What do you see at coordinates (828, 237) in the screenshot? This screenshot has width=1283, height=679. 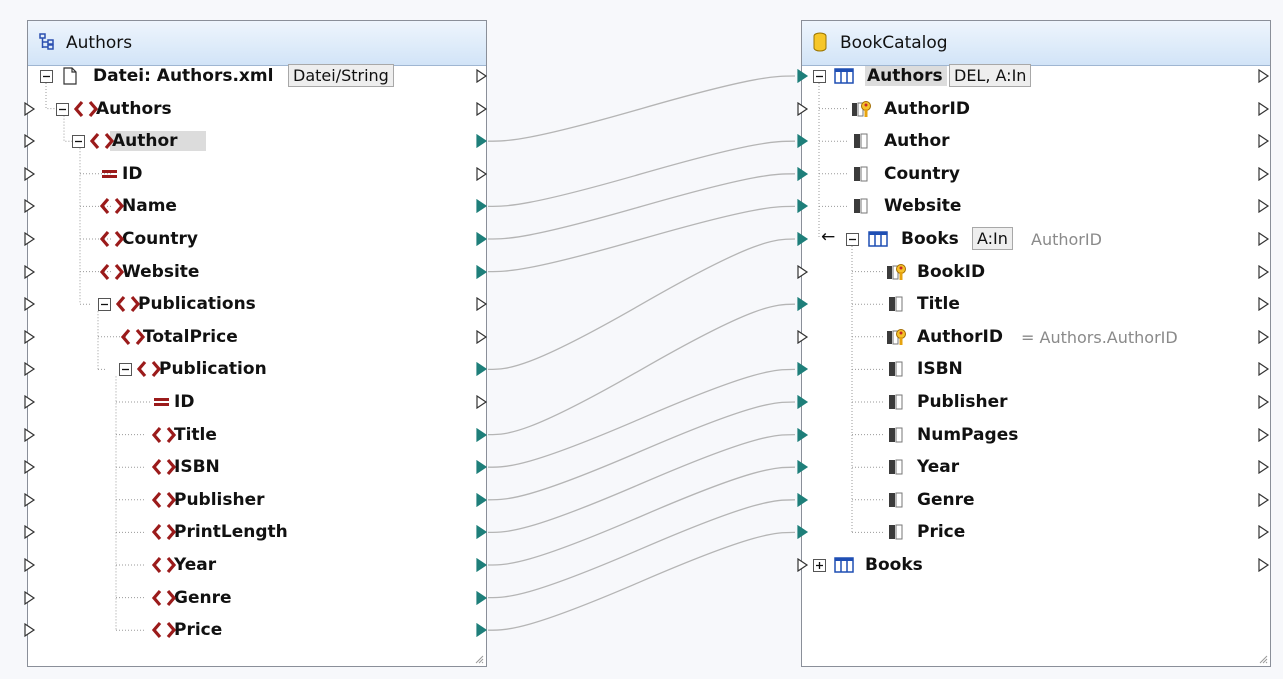 I see `back-arrow-icon: ←` at bounding box center [828, 237].